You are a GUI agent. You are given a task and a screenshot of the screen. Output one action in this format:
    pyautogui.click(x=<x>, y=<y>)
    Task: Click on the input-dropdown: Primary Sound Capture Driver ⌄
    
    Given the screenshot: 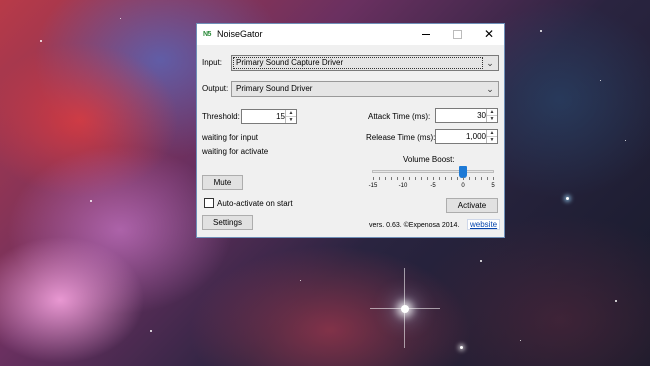 What is the action you would take?
    pyautogui.click(x=365, y=63)
    